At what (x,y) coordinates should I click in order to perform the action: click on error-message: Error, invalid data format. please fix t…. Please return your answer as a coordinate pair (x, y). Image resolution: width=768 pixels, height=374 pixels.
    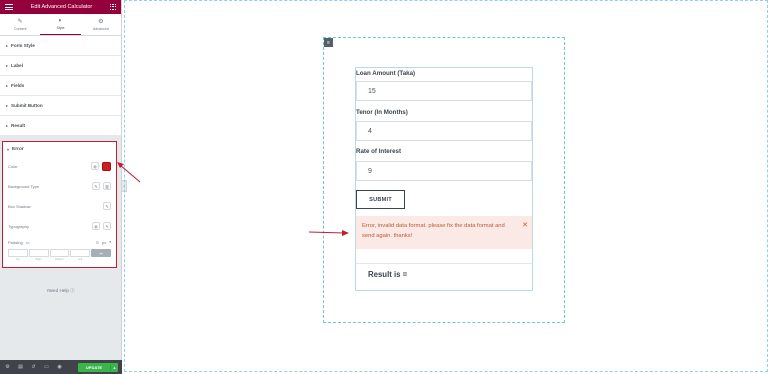
    Looking at the image, I should click on (444, 232).